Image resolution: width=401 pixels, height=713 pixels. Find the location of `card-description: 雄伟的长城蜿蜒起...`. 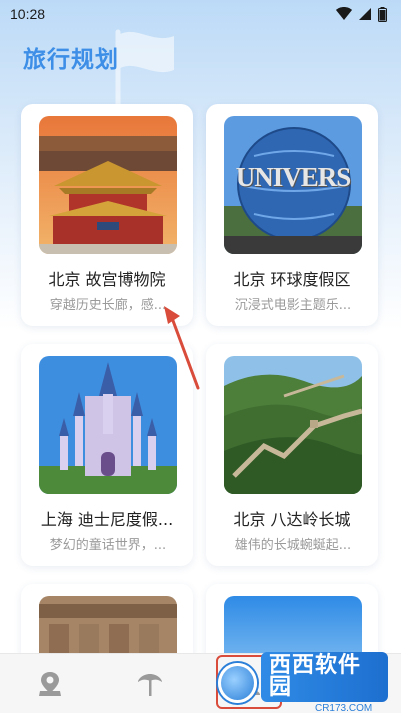

card-description: 雄伟的长城蜿蜒起... is located at coordinates (293, 545).